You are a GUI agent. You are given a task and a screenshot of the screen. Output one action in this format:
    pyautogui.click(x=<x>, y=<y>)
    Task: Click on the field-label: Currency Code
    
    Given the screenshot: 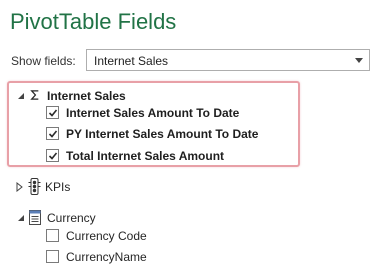 What is the action you would take?
    pyautogui.click(x=106, y=236)
    